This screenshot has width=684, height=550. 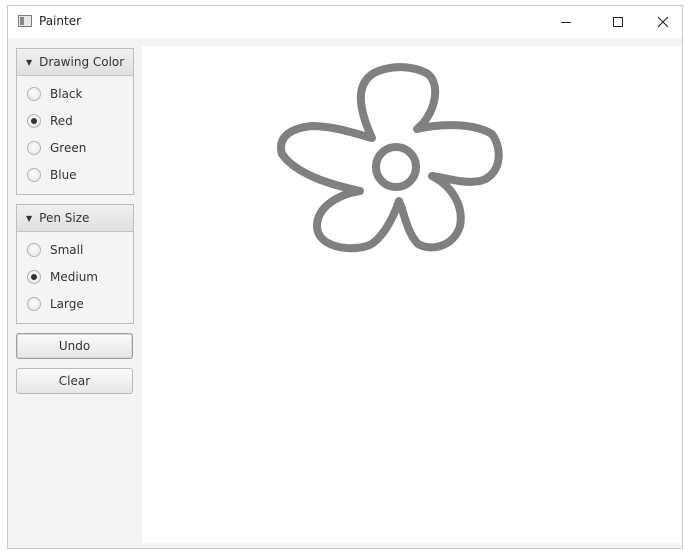 What do you see at coordinates (66, 94) in the screenshot?
I see `radio-label-black: Black` at bounding box center [66, 94].